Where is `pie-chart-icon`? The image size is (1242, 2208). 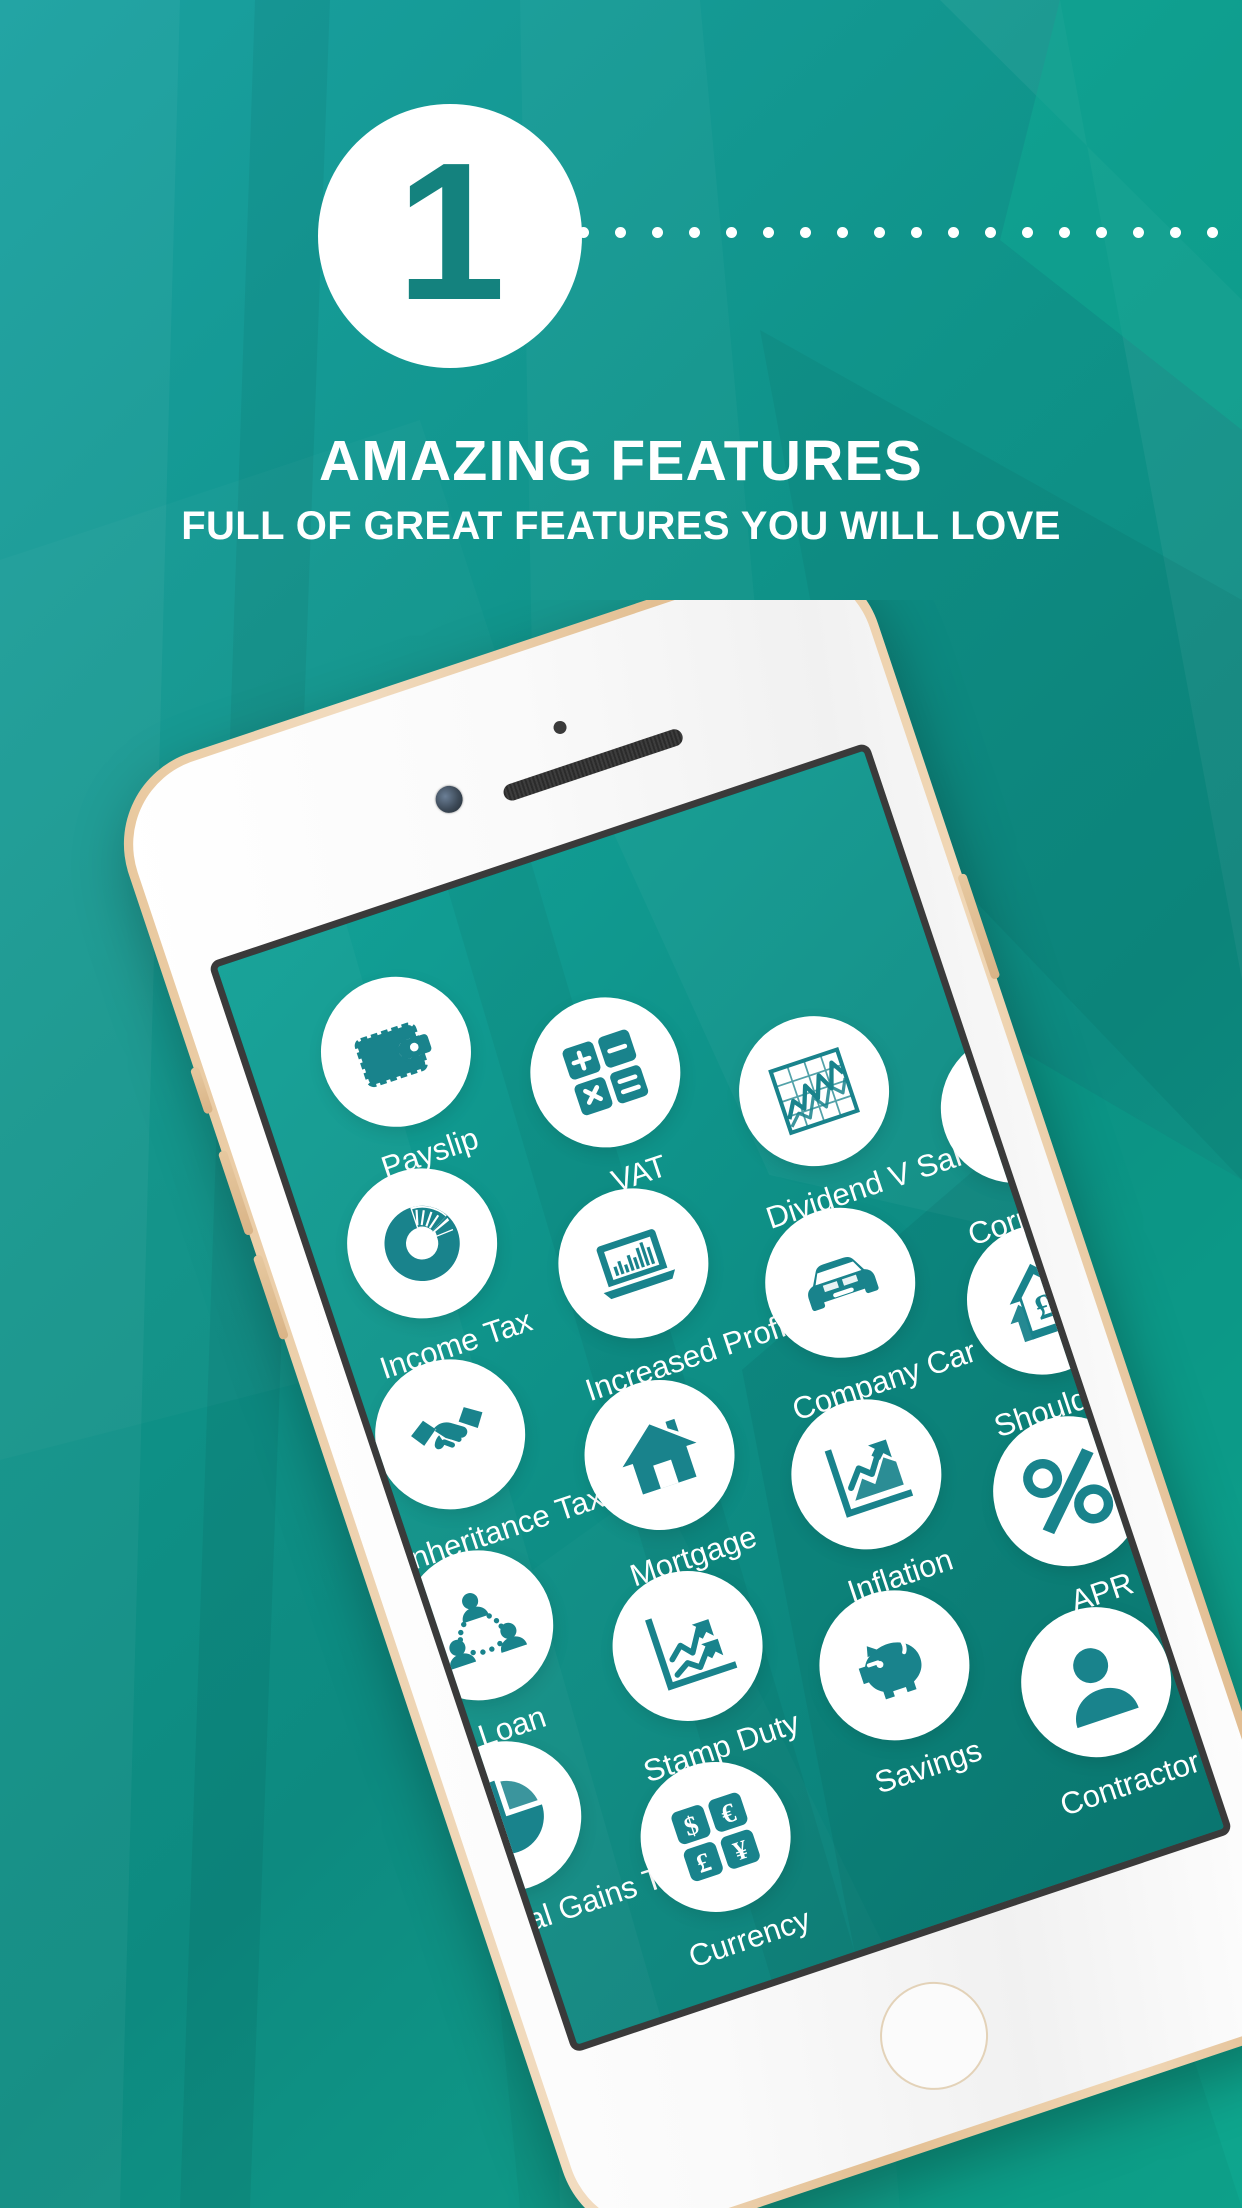
pie-chart-icon is located at coordinates (506, 1816).